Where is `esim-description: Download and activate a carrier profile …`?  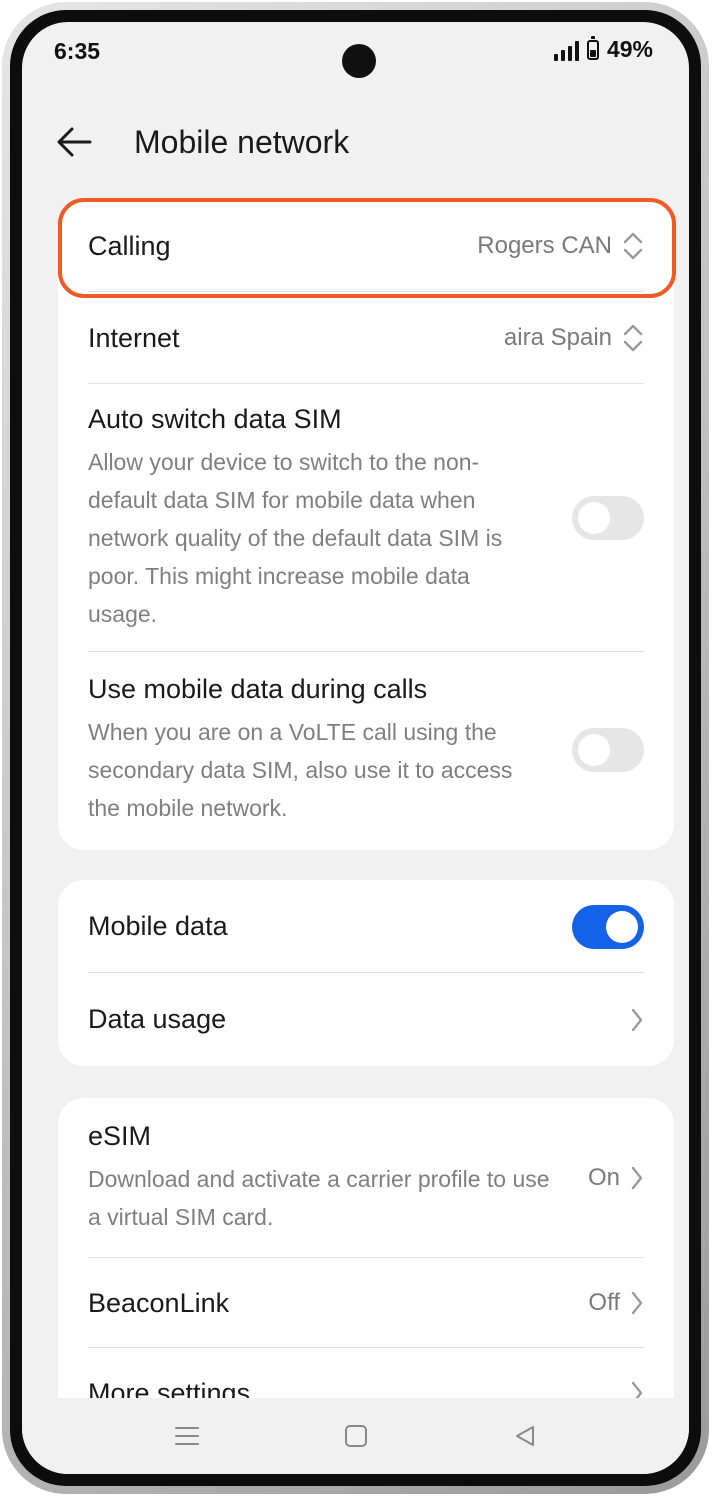
esim-description: Download and activate a carrier profile … is located at coordinates (319, 1197).